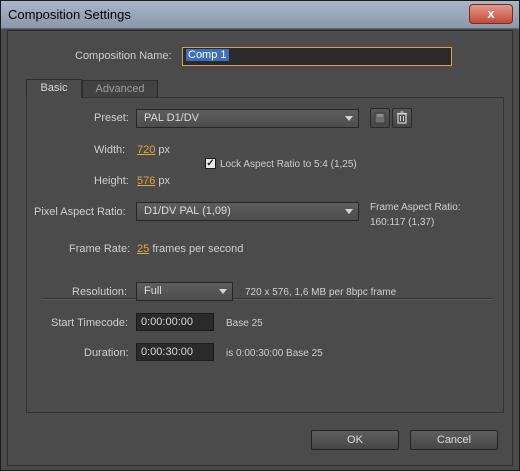 Image resolution: width=520 pixels, height=471 pixels. Describe the element at coordinates (244, 323) in the screenshot. I see `start-timecode-base: Base 25` at that location.